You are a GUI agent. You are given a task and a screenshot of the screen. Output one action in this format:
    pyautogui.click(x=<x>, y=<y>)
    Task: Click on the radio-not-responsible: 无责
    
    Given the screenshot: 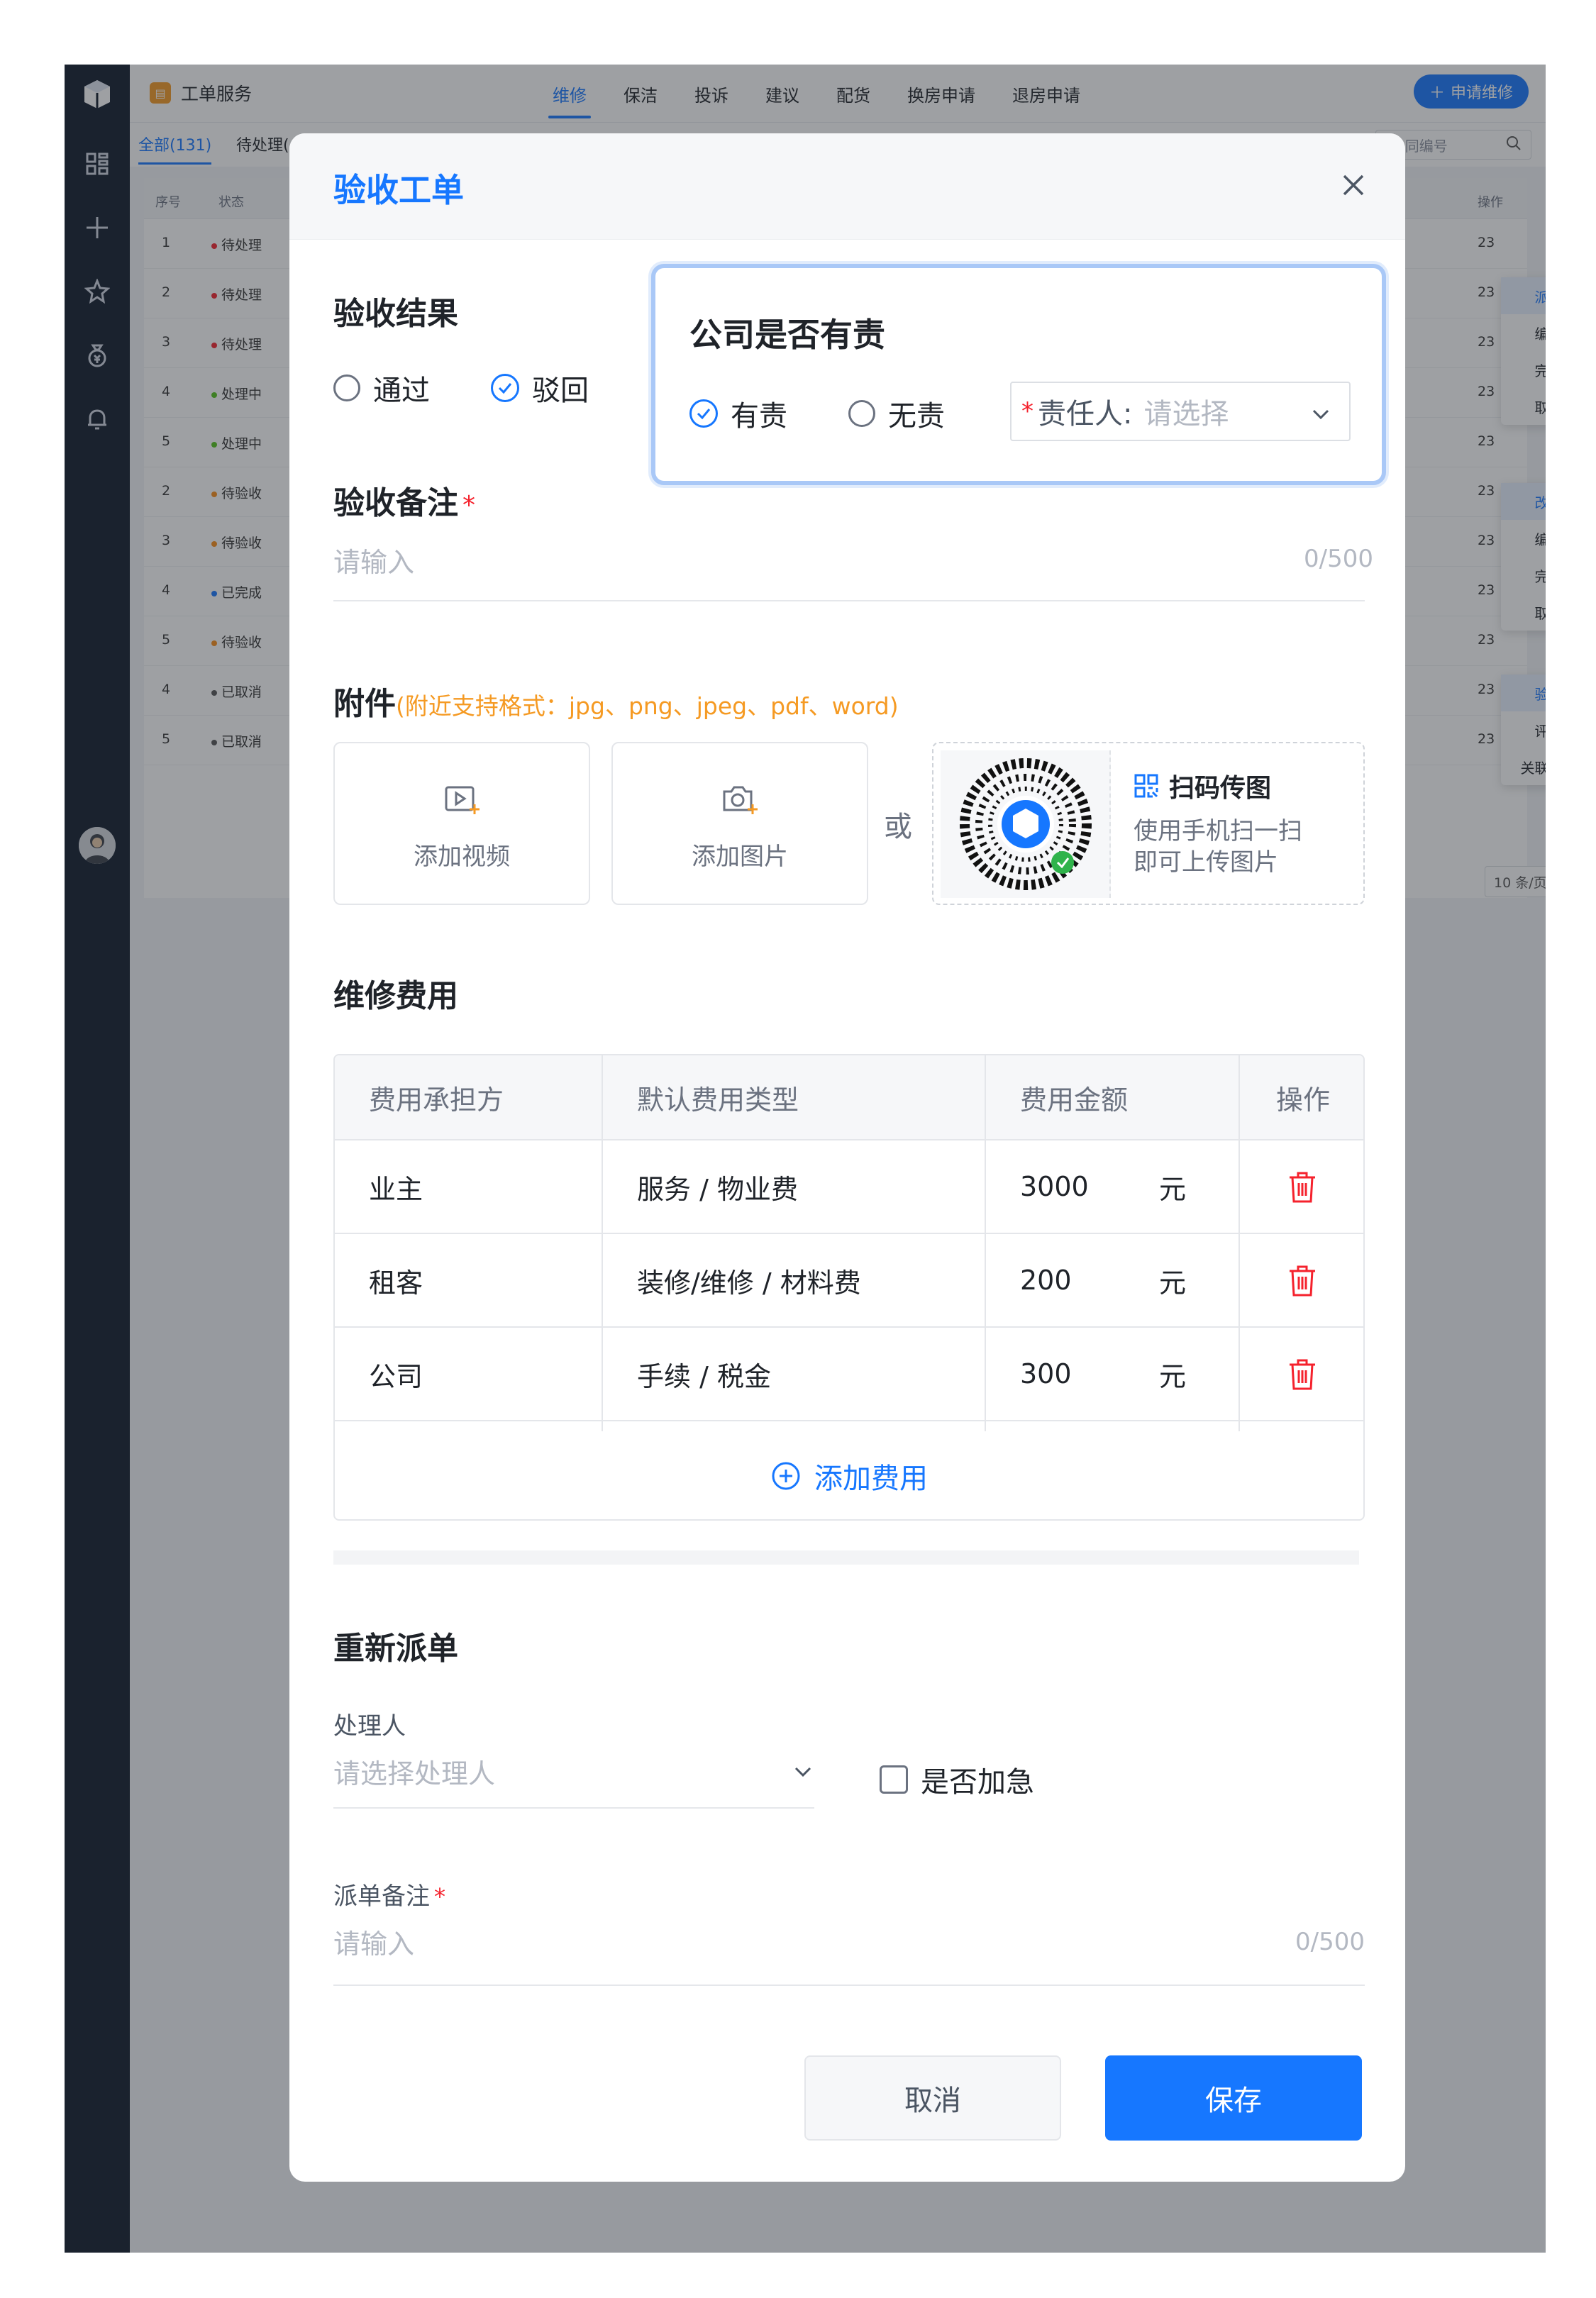 What is the action you would take?
    pyautogui.click(x=896, y=413)
    